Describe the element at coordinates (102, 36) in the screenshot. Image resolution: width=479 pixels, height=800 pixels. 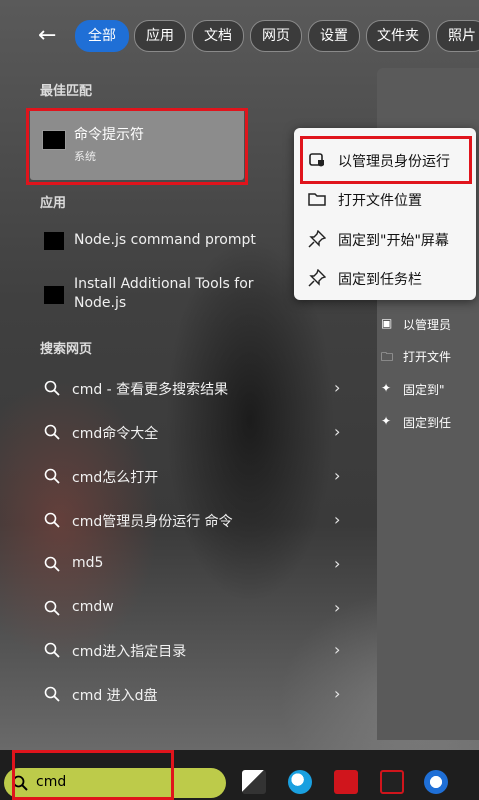
I see `tab-all: 全部` at that location.